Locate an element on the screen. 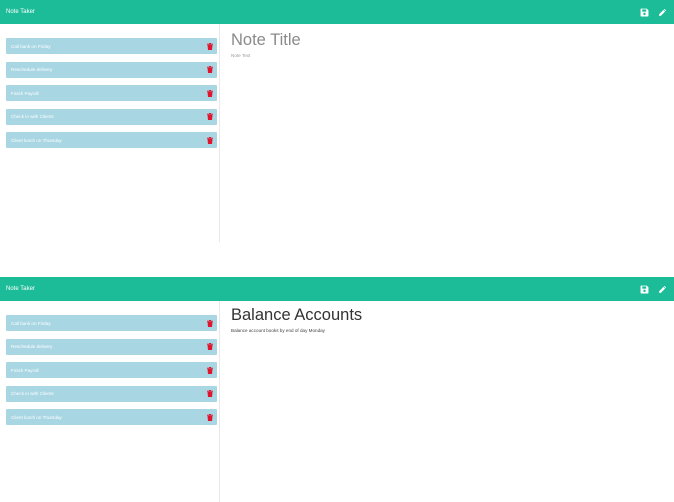 Image resolution: width=674 pixels, height=502 pixels. note-editor: Note Title Note Text is located at coordinates (452, 41).